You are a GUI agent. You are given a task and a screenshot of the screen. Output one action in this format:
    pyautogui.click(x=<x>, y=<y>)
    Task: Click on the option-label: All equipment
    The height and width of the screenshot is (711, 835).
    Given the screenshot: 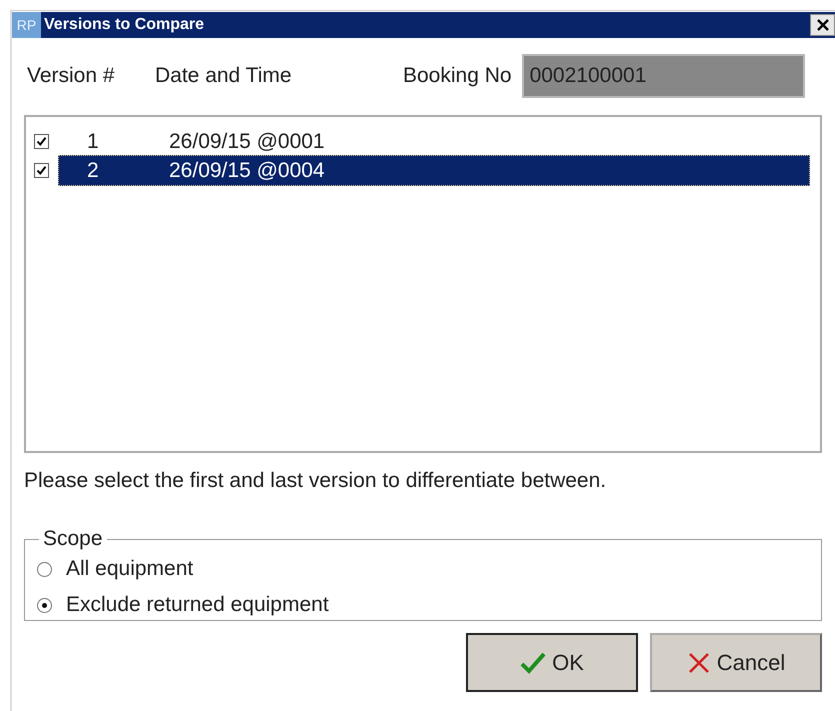 What is the action you would take?
    pyautogui.click(x=130, y=569)
    